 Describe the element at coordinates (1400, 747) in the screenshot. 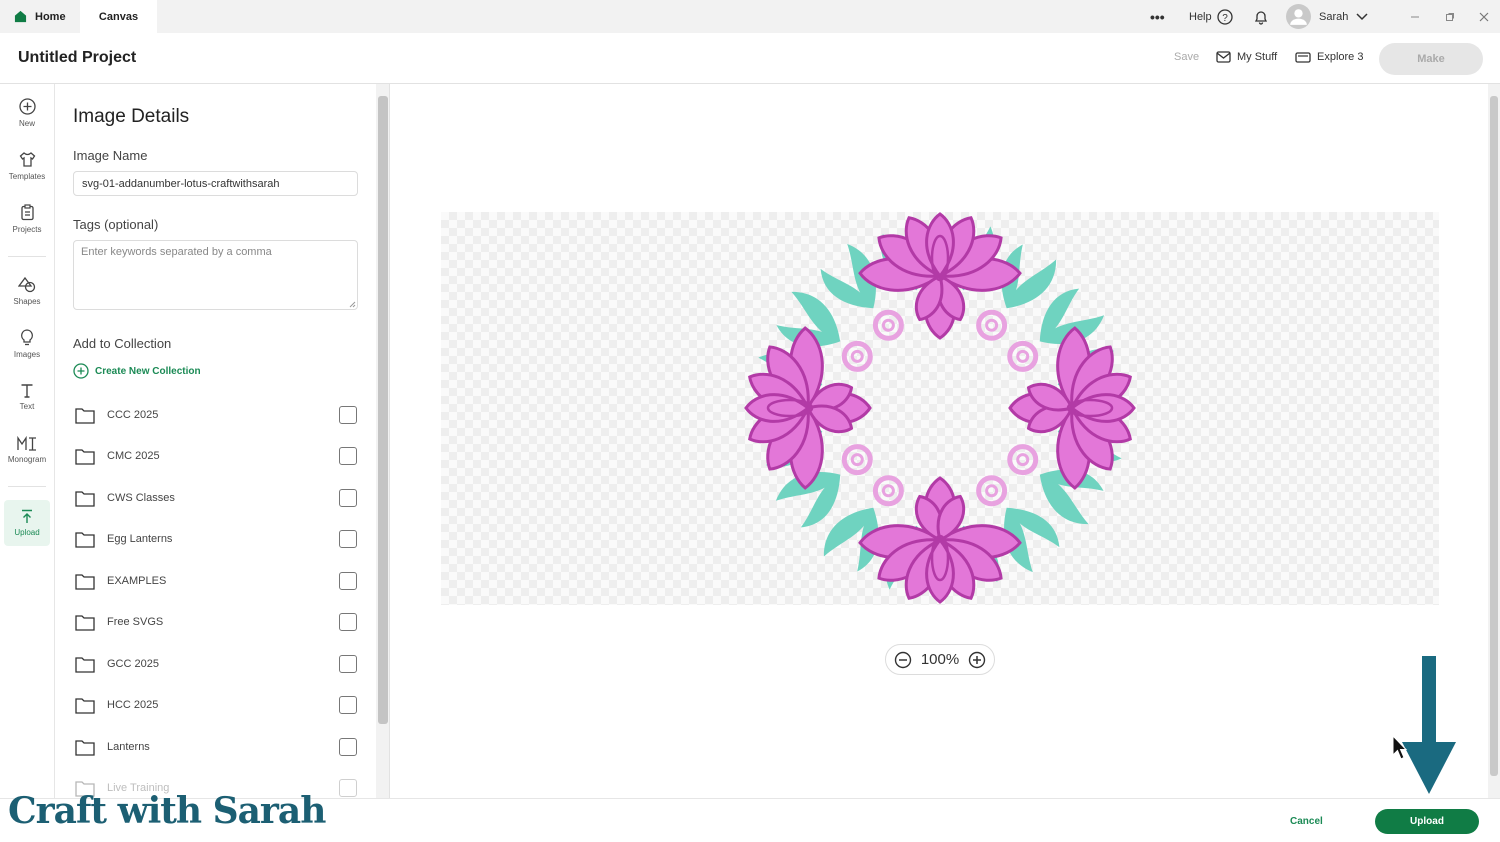

I see `mouse-cursor-icon` at that location.